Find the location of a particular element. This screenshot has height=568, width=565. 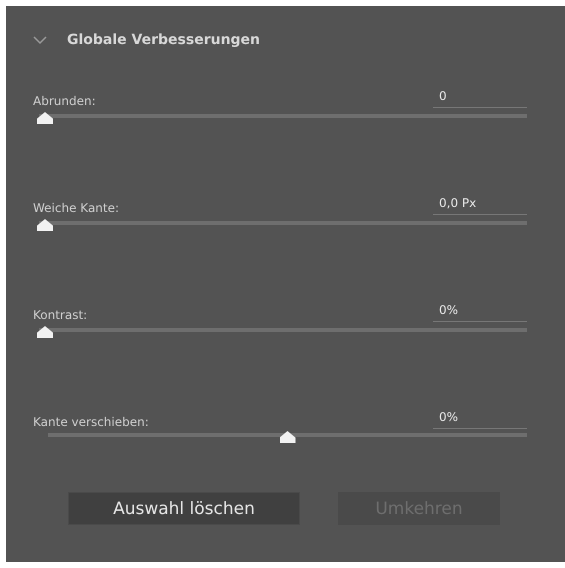

button: Auswahl löschen is located at coordinates (184, 508).